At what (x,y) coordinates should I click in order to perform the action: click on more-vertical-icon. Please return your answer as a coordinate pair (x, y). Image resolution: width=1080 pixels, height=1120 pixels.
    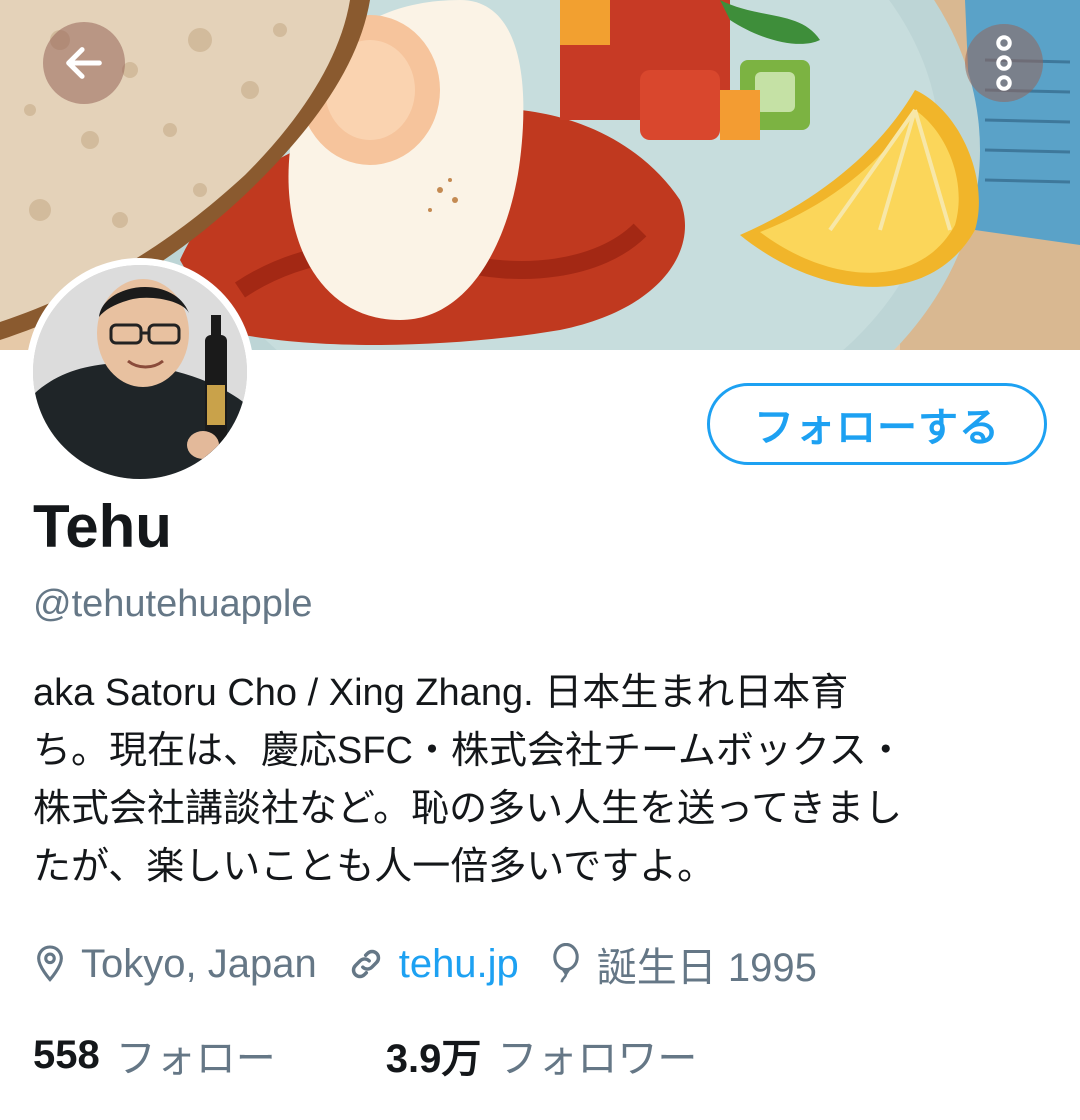
    Looking at the image, I should click on (1004, 63).